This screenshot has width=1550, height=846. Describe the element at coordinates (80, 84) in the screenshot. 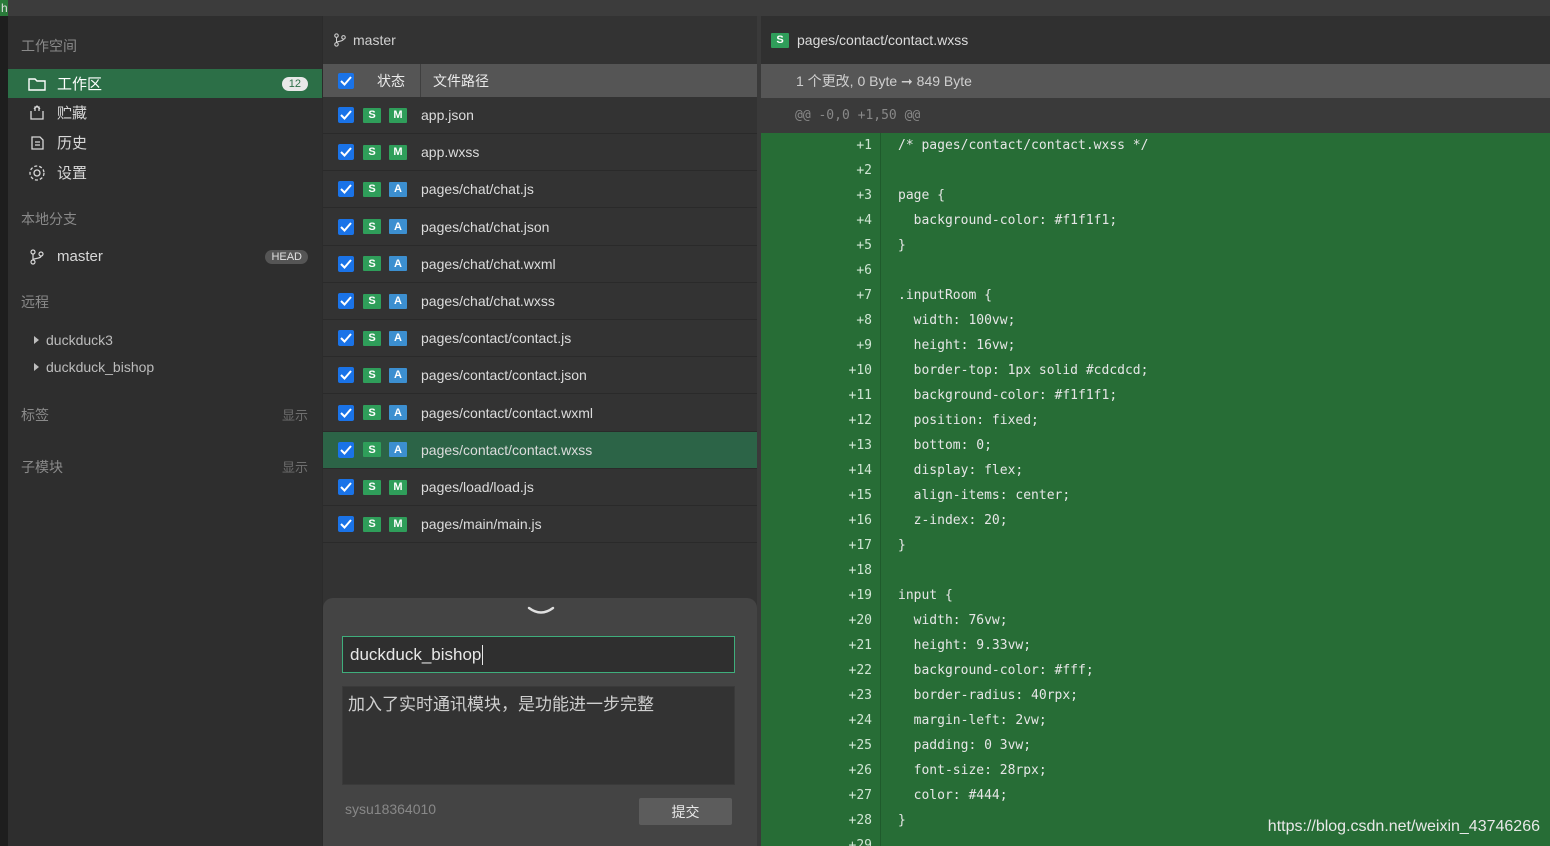

I see `sidebar-item-label: 工作区` at that location.